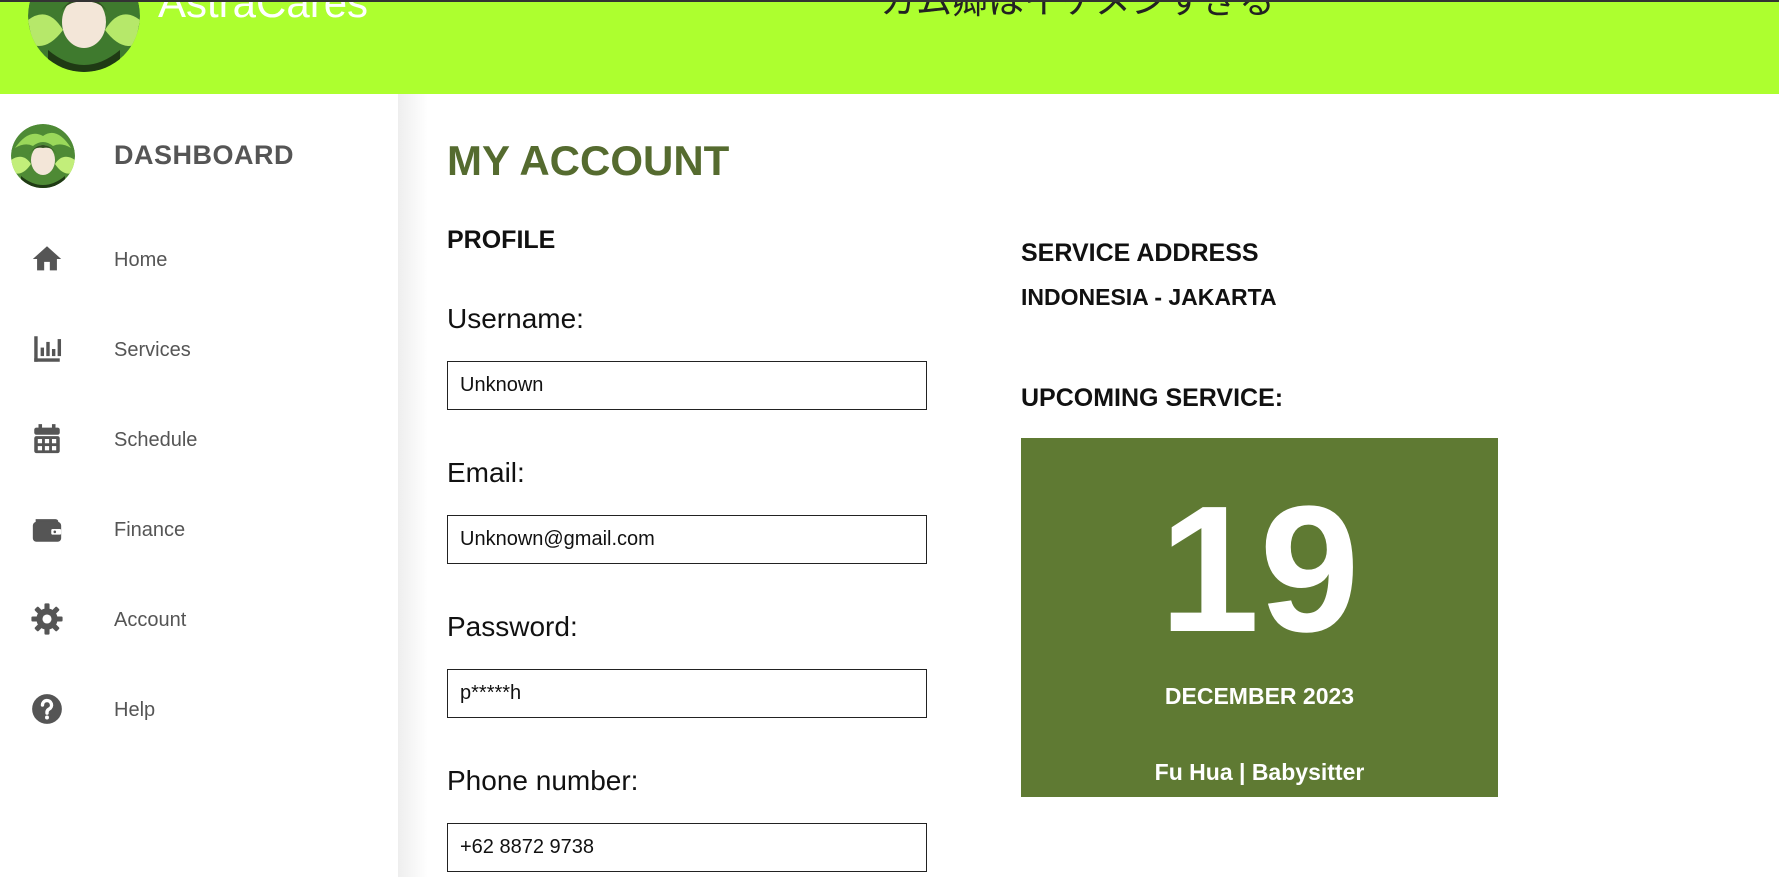 The image size is (1779, 877). Describe the element at coordinates (501, 240) in the screenshot. I see `profile-heading: PROFILE` at that location.